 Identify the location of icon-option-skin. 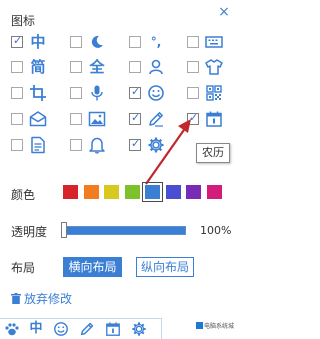
(216, 68).